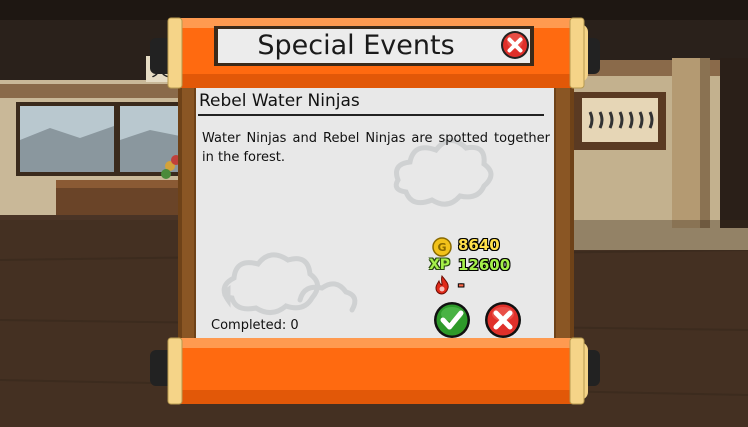  I want to click on close-icon, so click(515, 45).